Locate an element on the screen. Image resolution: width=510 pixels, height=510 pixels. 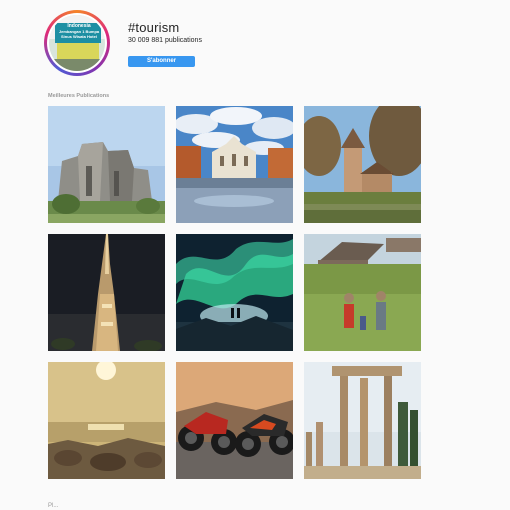
avatar-text-3: Sinus Wisata Hotel is located at coordinates (79, 36).